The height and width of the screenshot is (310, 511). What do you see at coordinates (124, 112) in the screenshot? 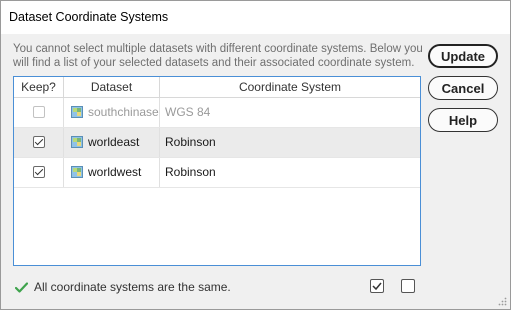
I see `dataset-name: southchinasea` at bounding box center [124, 112].